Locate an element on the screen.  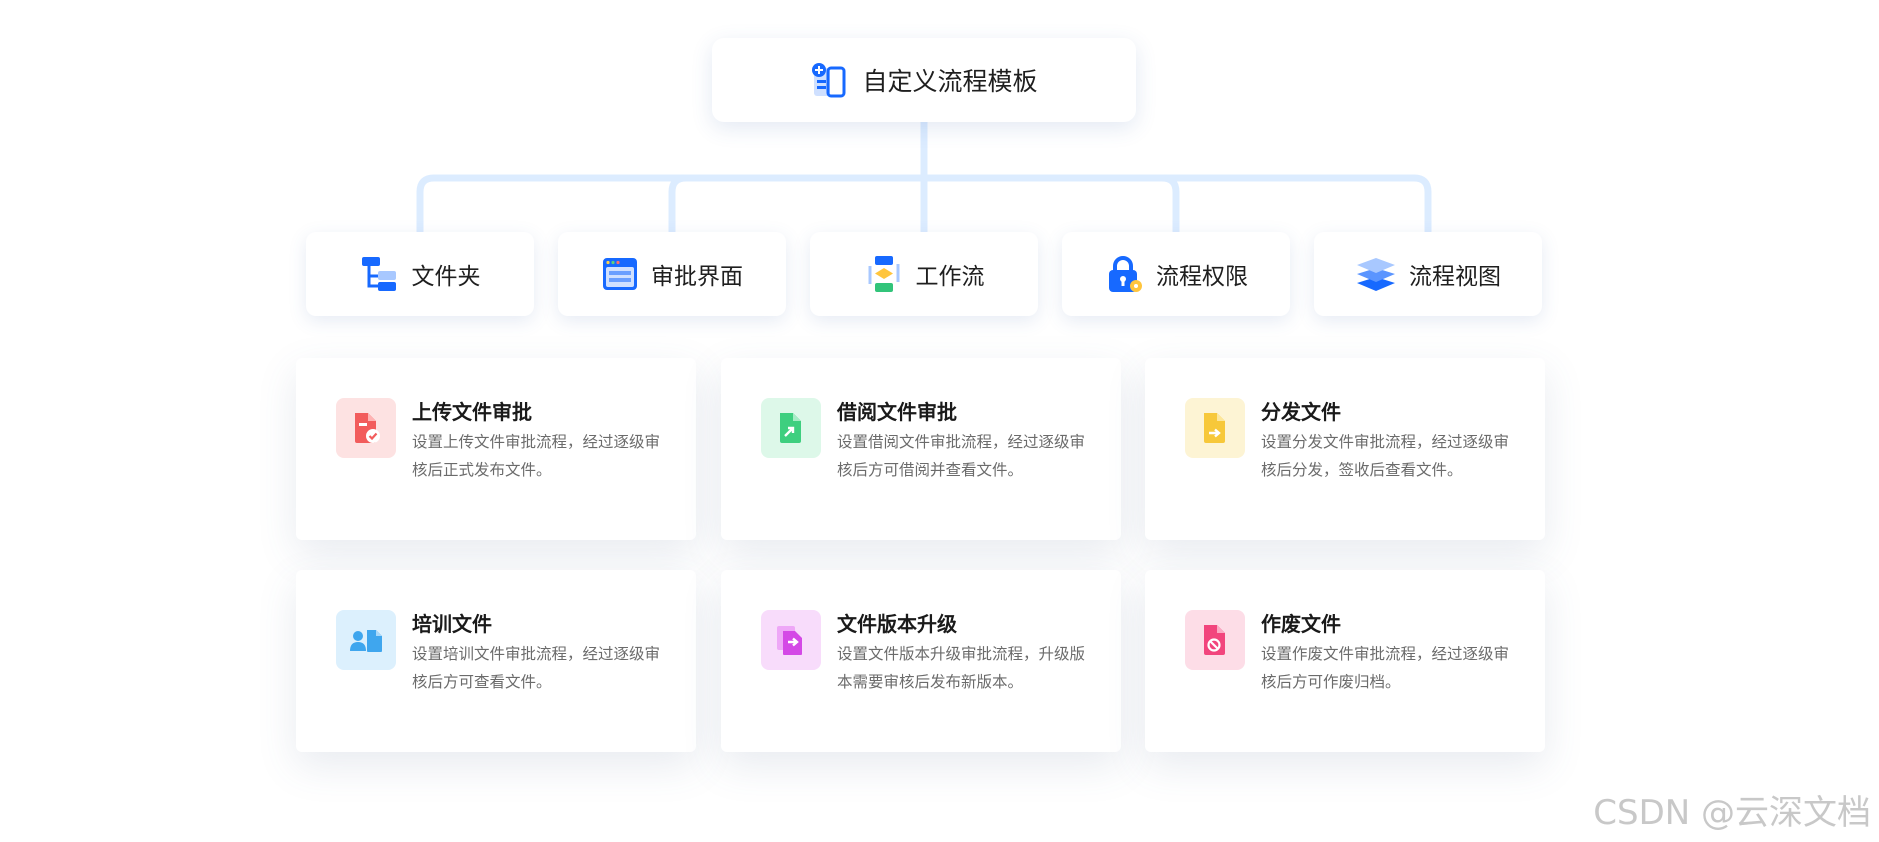
card-description: 设置培训文件审批流程，经过逐级审核后方可查看文件。 is located at coordinates (536, 668).